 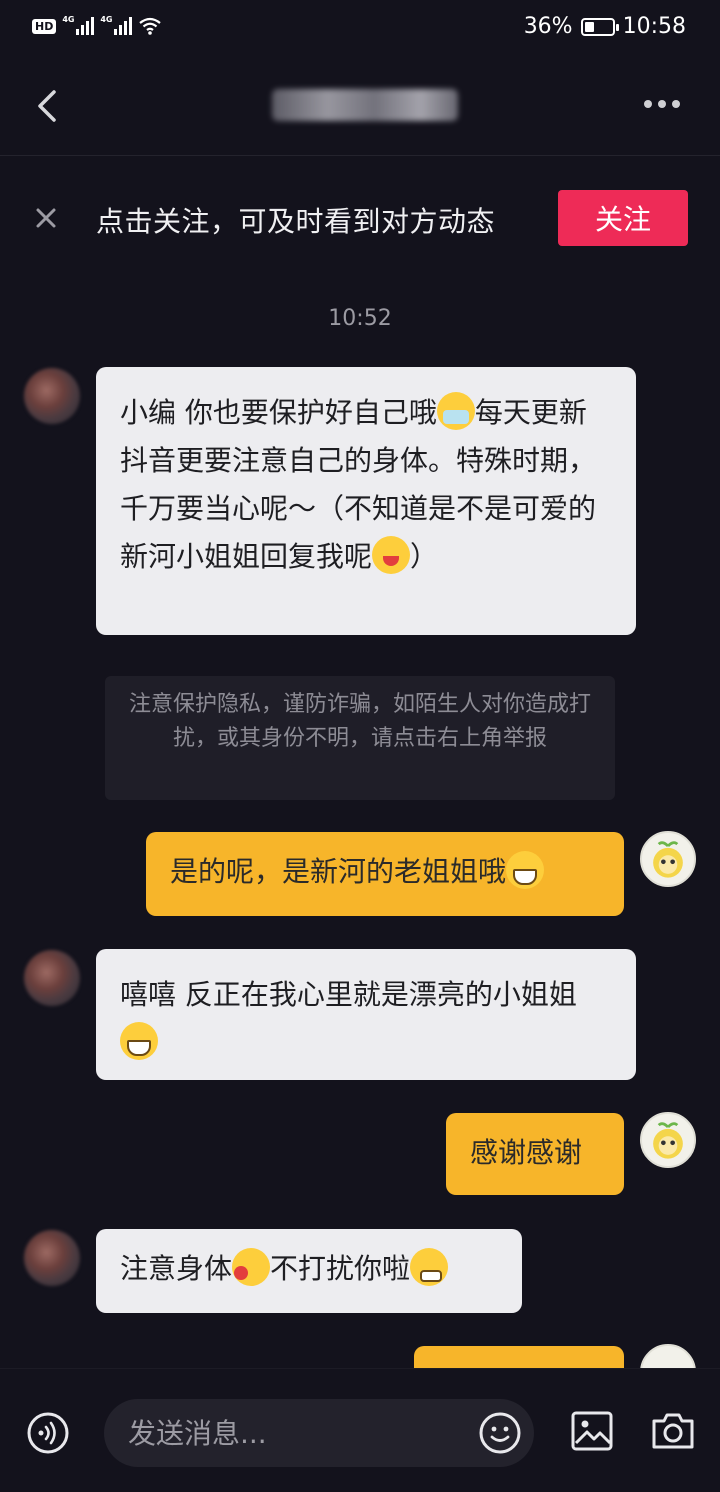 I want to click on message-bubble-incoming: 注意身体 不打扰你啦, so click(x=309, y=1271).